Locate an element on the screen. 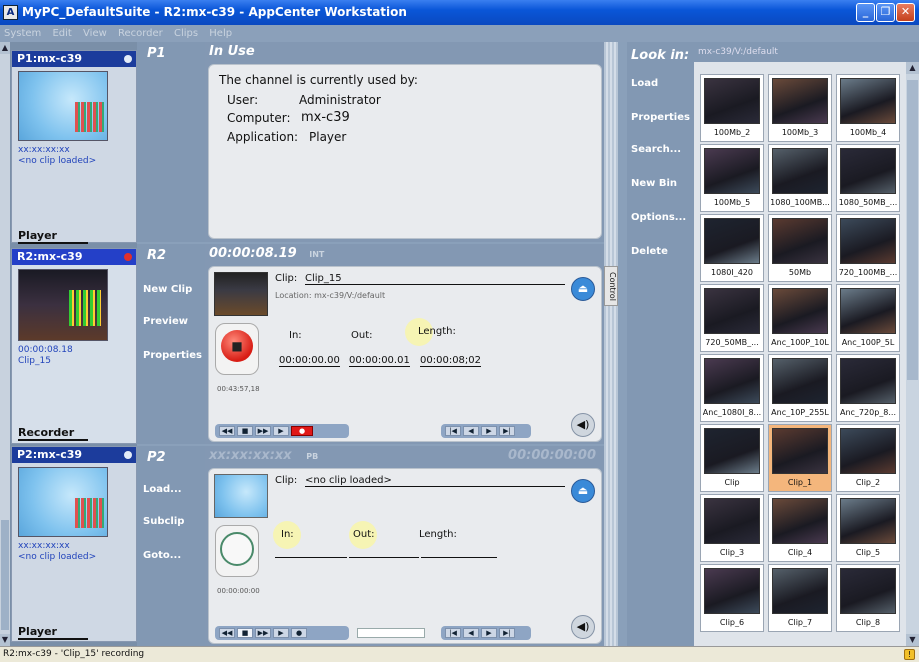  subclip-button: Subclip is located at coordinates (163, 521).